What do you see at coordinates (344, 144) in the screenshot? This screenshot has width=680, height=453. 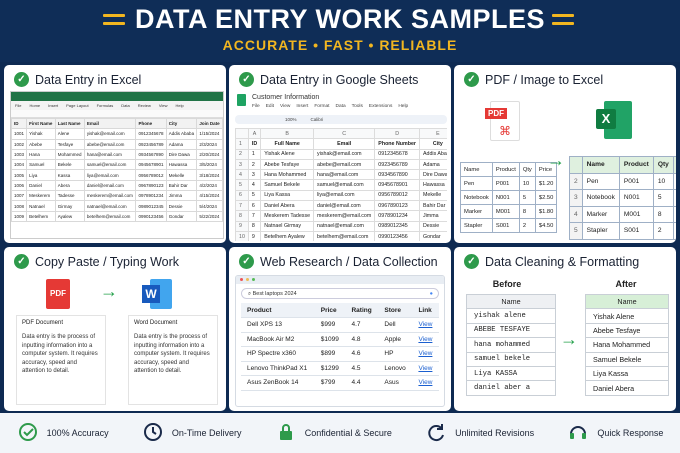 I see `table-cell: Email` at bounding box center [344, 144].